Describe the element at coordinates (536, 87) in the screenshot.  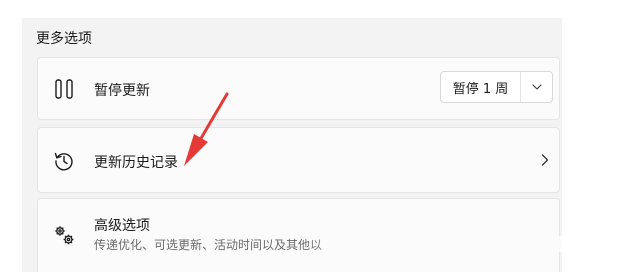
I see `chevron-down-icon` at that location.